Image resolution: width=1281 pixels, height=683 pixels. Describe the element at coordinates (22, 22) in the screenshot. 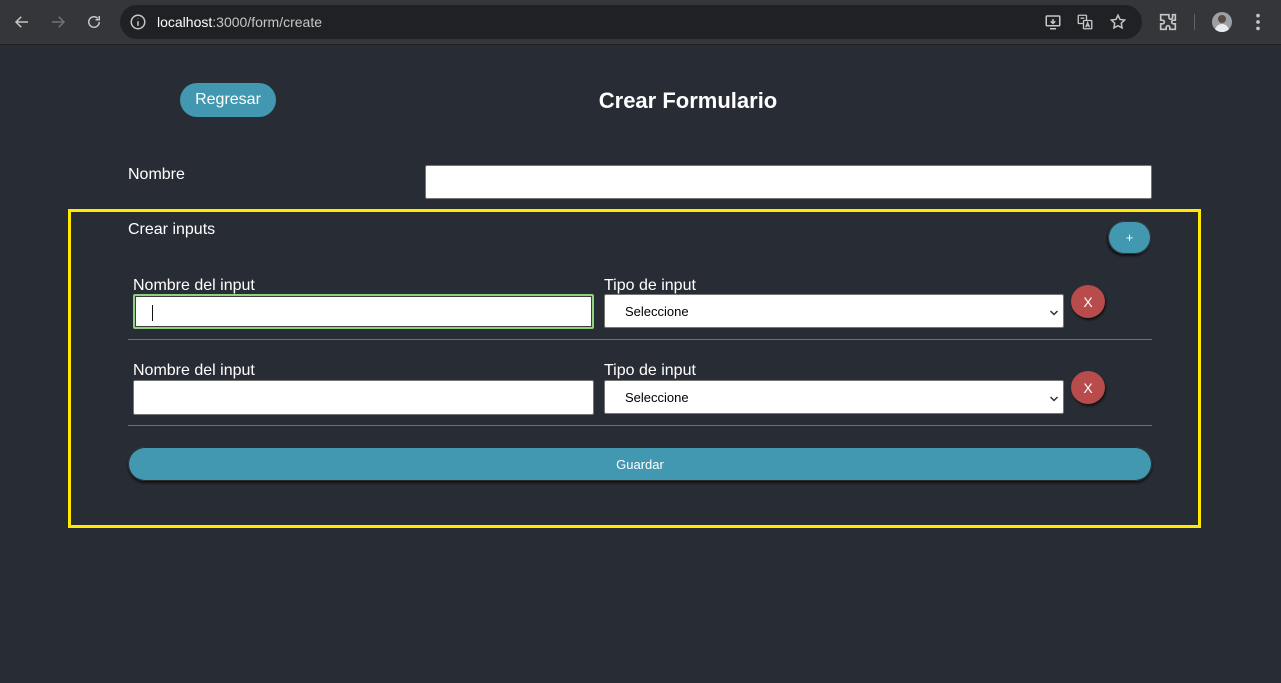

I see `back-arrow-icon` at that location.